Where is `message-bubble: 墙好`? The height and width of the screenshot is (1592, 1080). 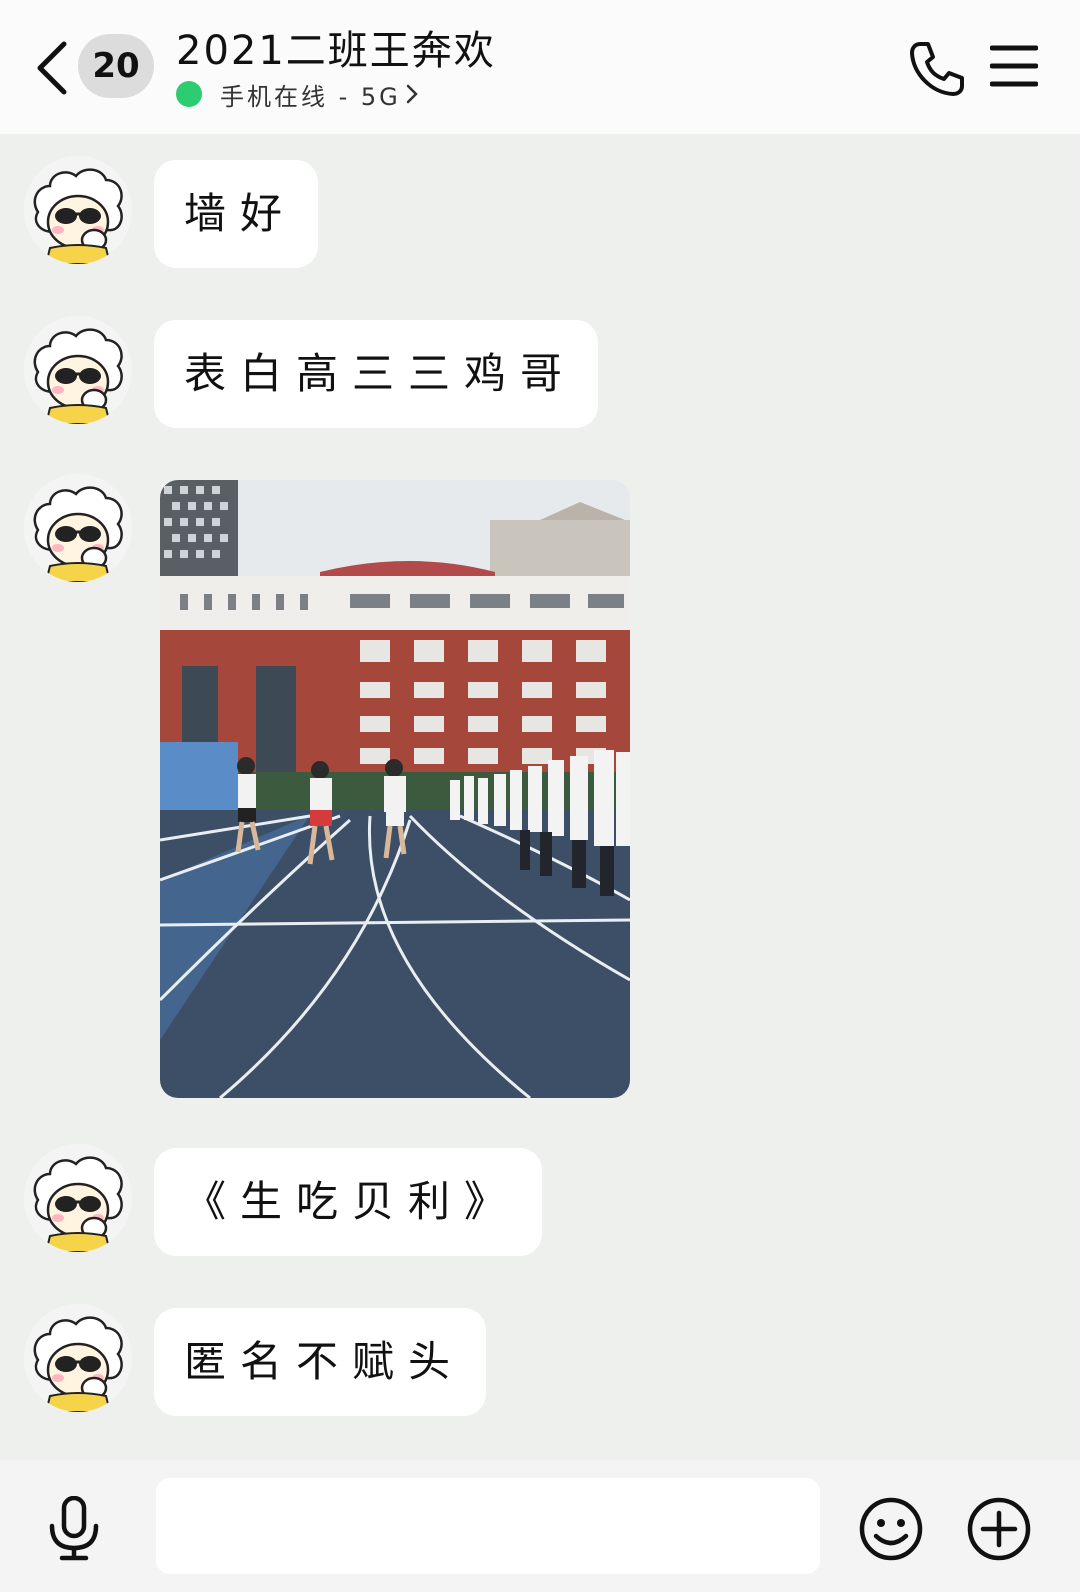
message-bubble: 墙好 is located at coordinates (236, 214).